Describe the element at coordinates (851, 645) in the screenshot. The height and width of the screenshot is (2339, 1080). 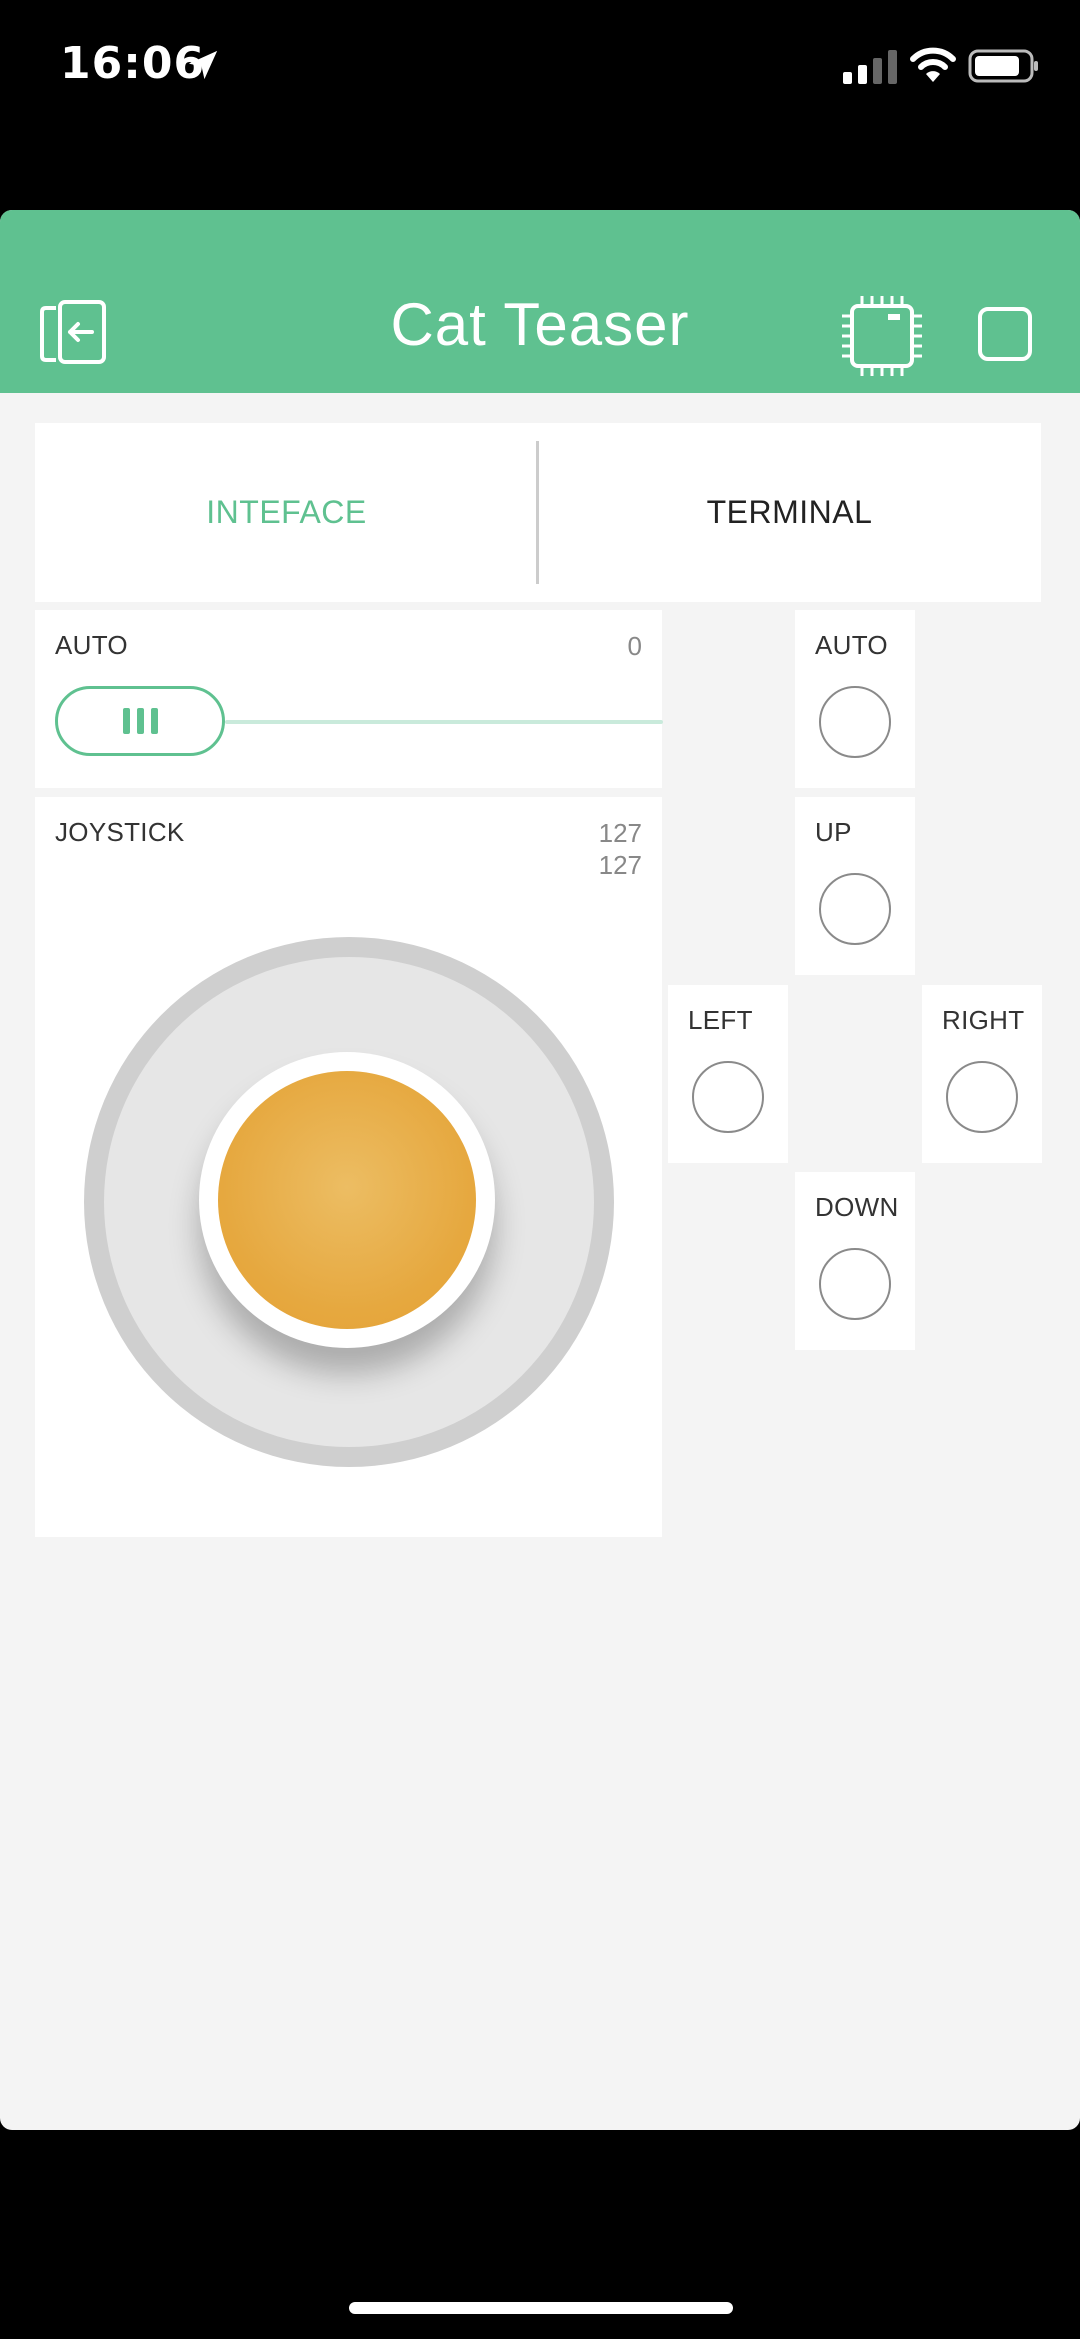
I see `auto-button-label: AUTO` at that location.